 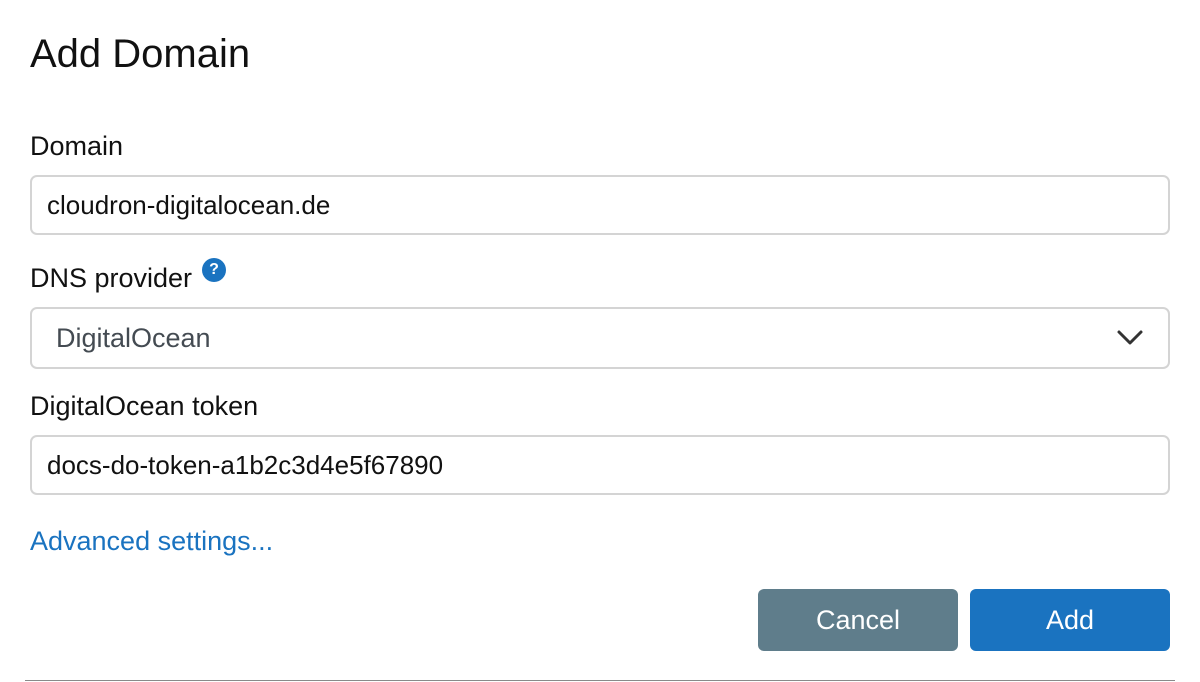 I want to click on cancel-button: Cancel, so click(x=858, y=620).